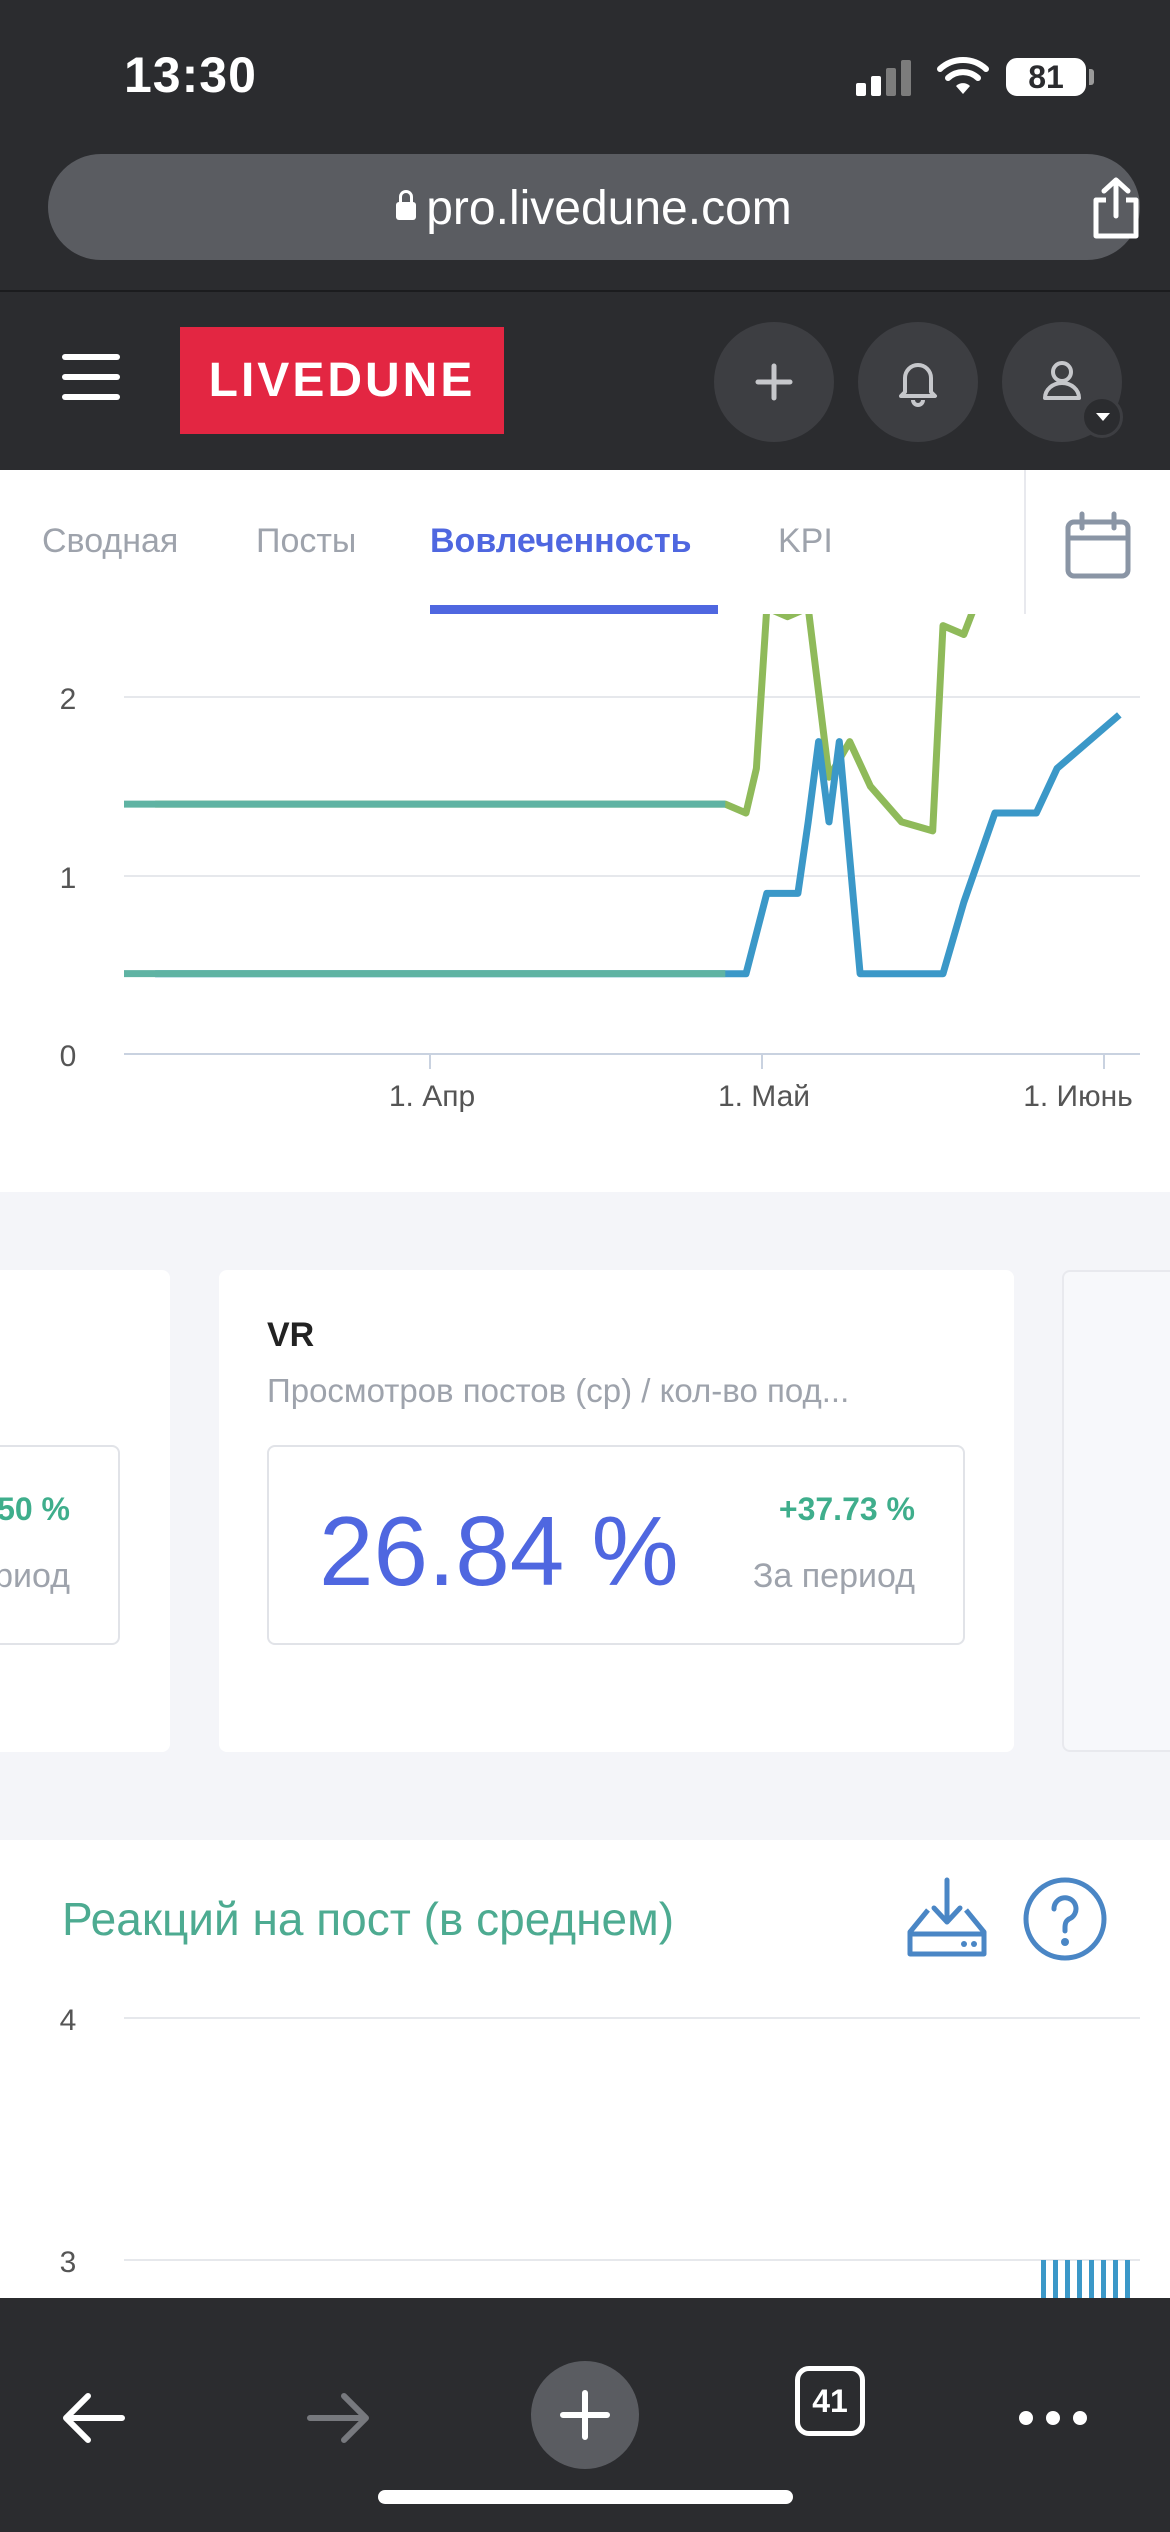  What do you see at coordinates (918, 385) in the screenshot?
I see `bell-icon` at bounding box center [918, 385].